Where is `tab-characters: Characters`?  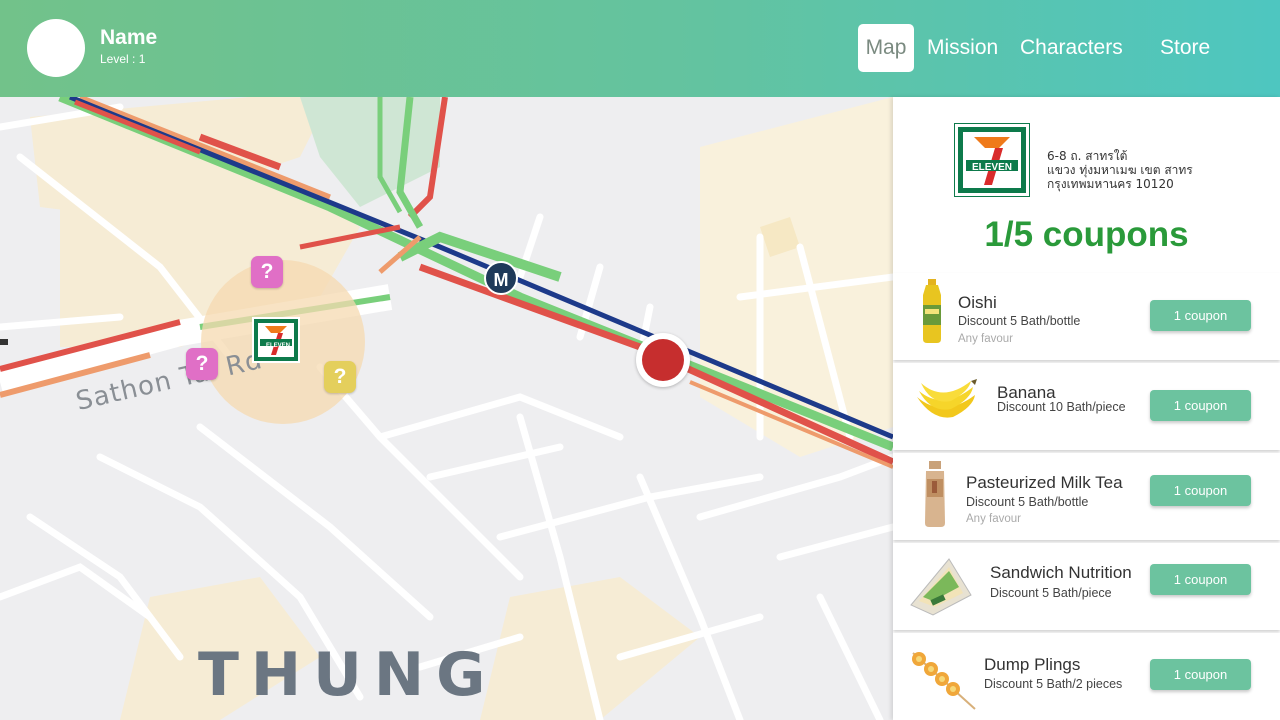 tab-characters: Characters is located at coordinates (1071, 48).